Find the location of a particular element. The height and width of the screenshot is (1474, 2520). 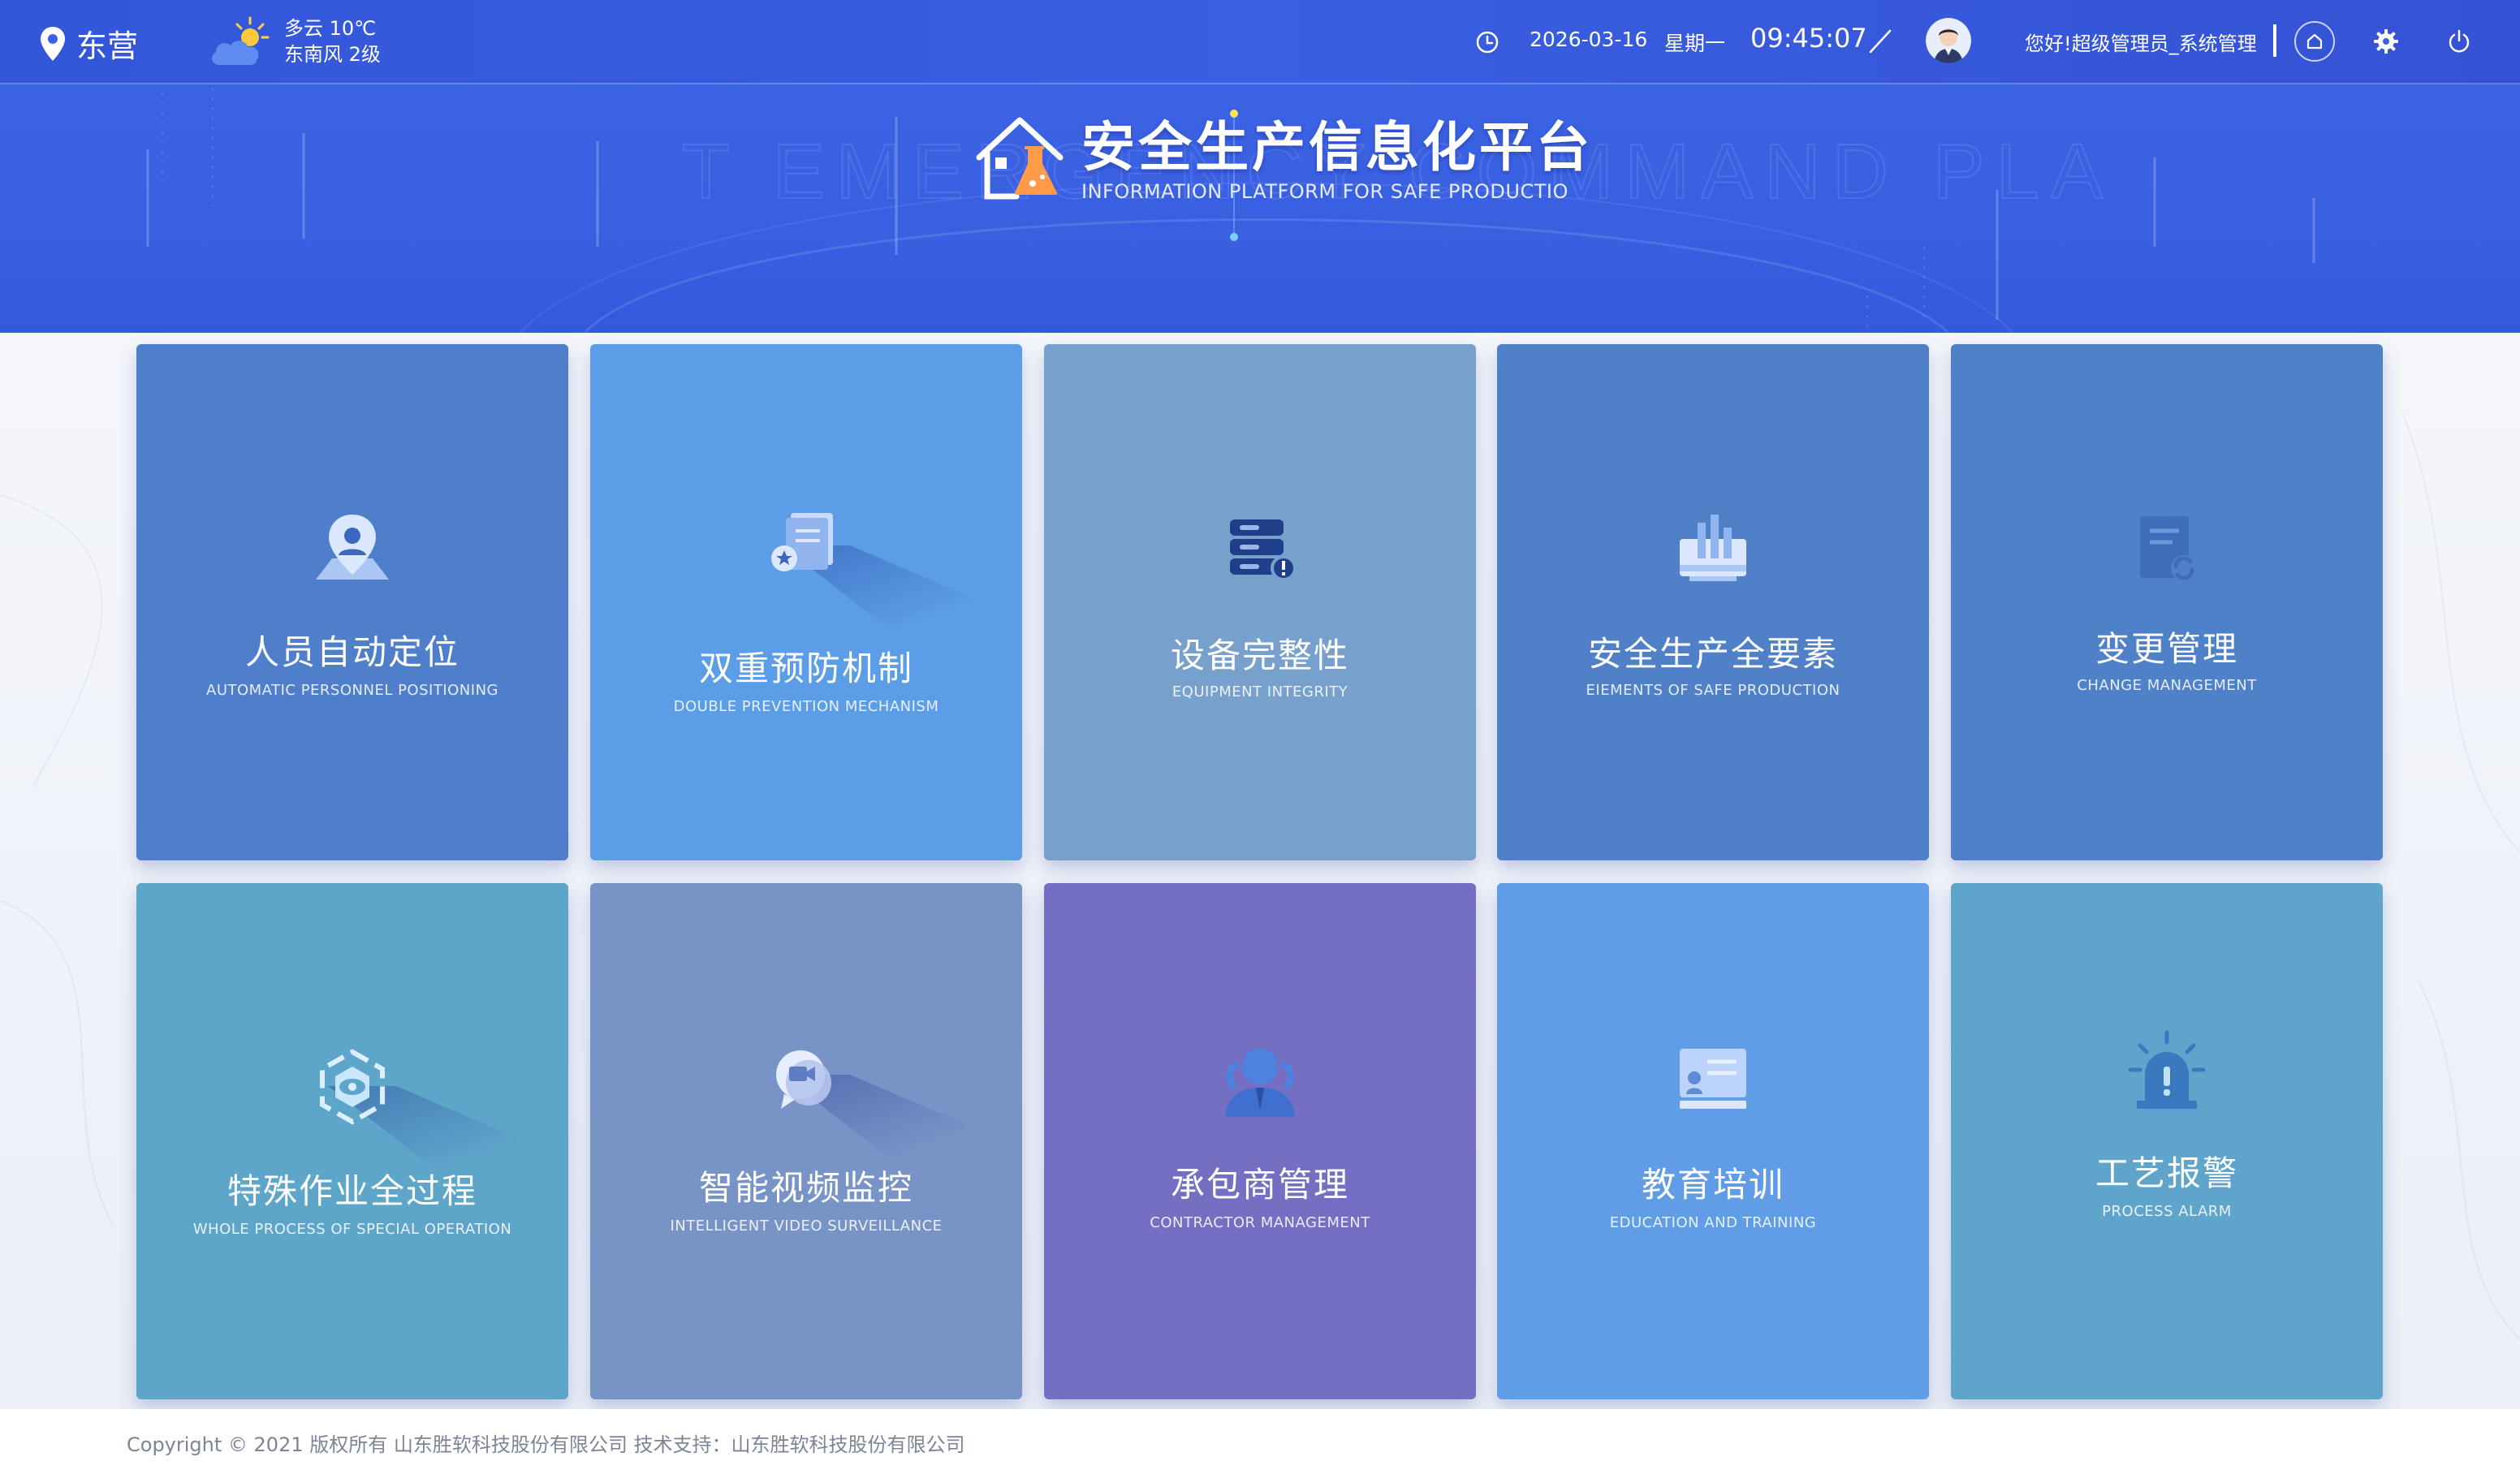

module-subtitle: CONTRACTOR MANAGEMENT is located at coordinates (1260, 1222).